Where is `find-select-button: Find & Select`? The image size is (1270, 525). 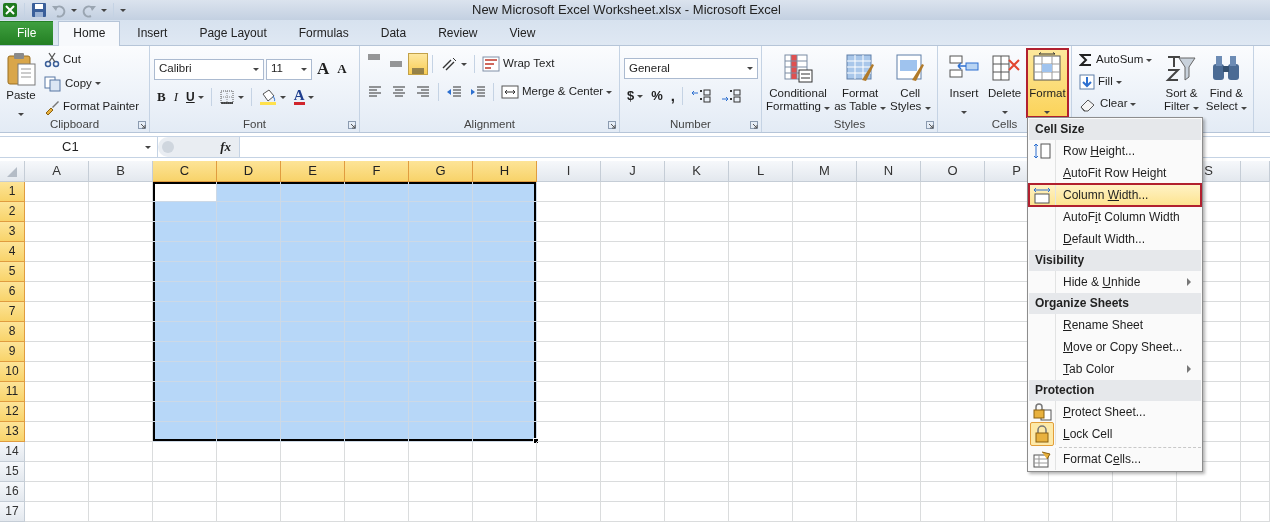 find-select-button: Find & Select is located at coordinates (1226, 83).